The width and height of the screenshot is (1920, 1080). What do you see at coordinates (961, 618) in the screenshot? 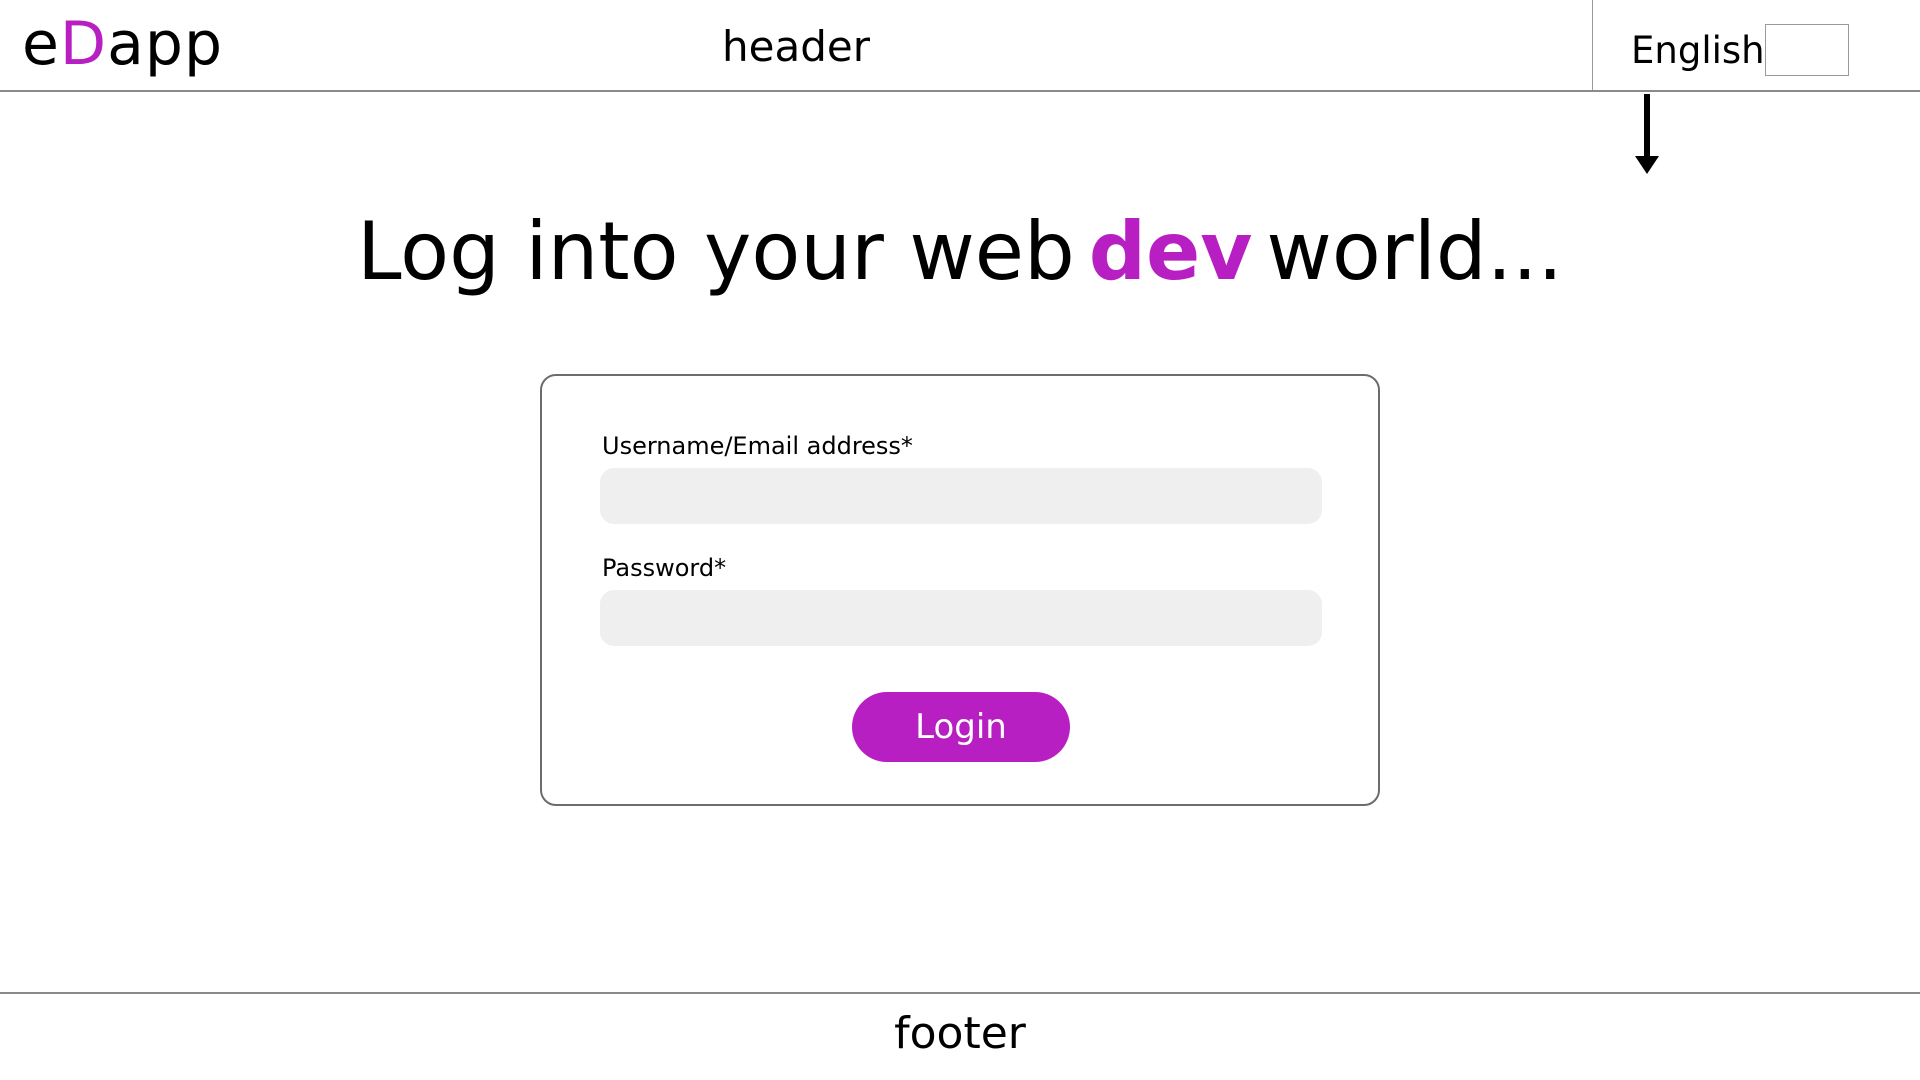
I see `password-input` at bounding box center [961, 618].